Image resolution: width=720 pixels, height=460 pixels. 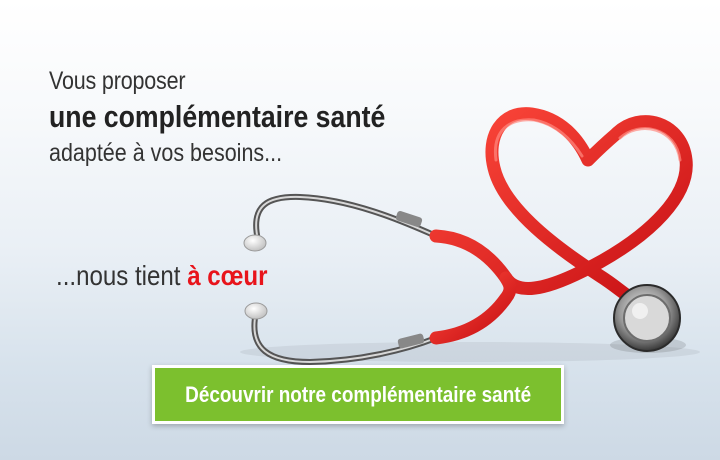 I want to click on tagline-accent: à cœur, so click(x=227, y=275).